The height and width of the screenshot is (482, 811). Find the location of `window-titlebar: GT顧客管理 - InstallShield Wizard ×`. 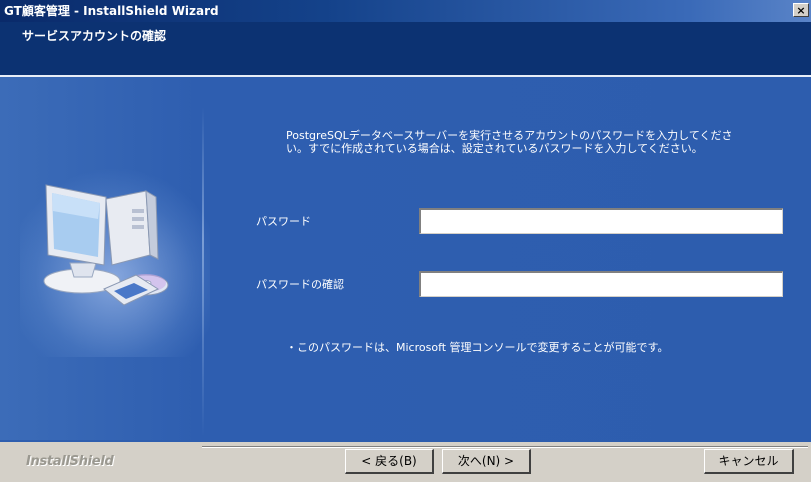

window-titlebar: GT顧客管理 - InstallShield Wizard × is located at coordinates (405, 11).